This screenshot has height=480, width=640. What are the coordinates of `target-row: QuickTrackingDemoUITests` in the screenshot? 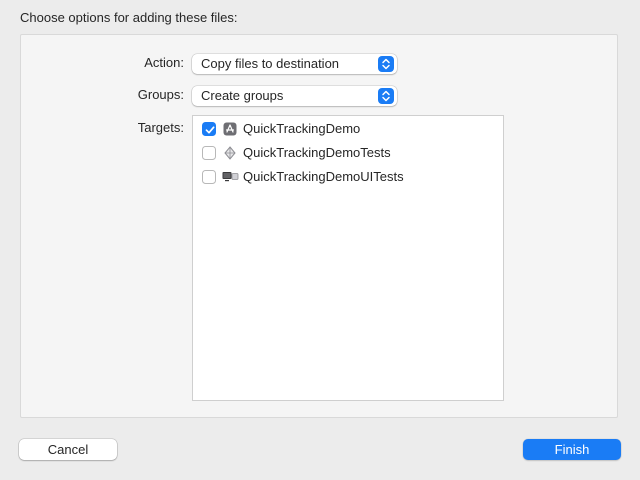 It's located at (348, 177).